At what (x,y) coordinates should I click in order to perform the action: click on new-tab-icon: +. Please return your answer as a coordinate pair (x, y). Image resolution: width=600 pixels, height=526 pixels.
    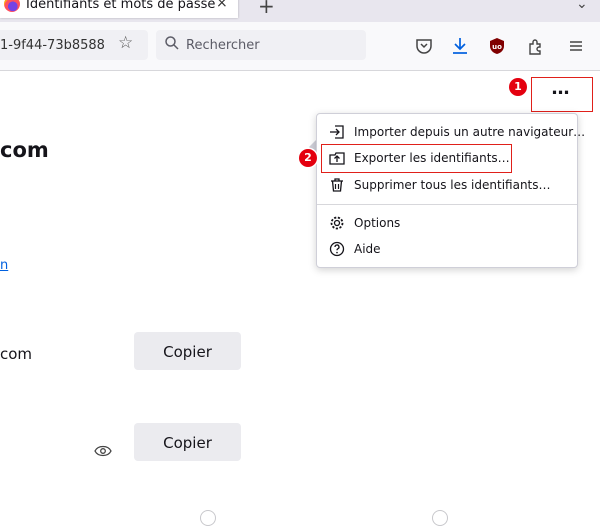
    Looking at the image, I should click on (266, 9).